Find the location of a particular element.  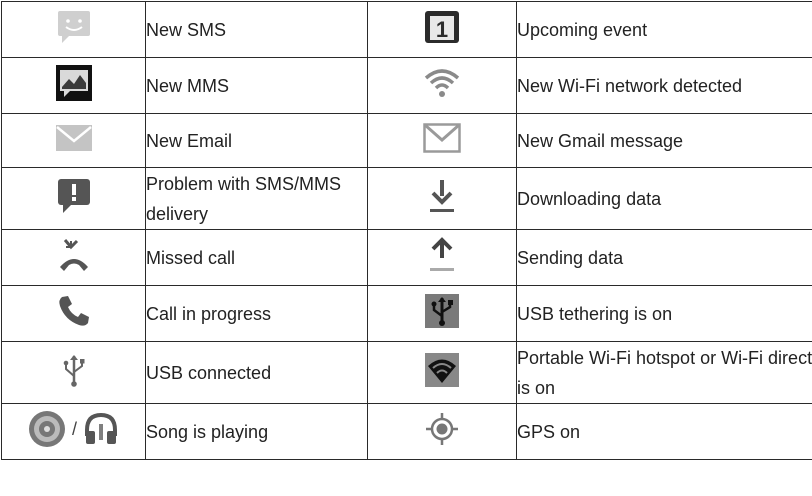

calendar-icon: 1 is located at coordinates (442, 27).